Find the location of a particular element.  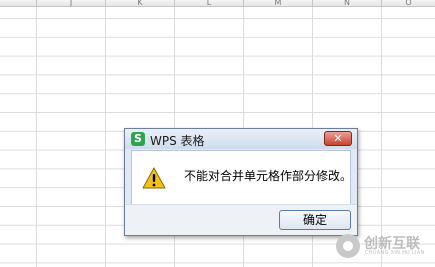

column-header: K is located at coordinates (140, 3).